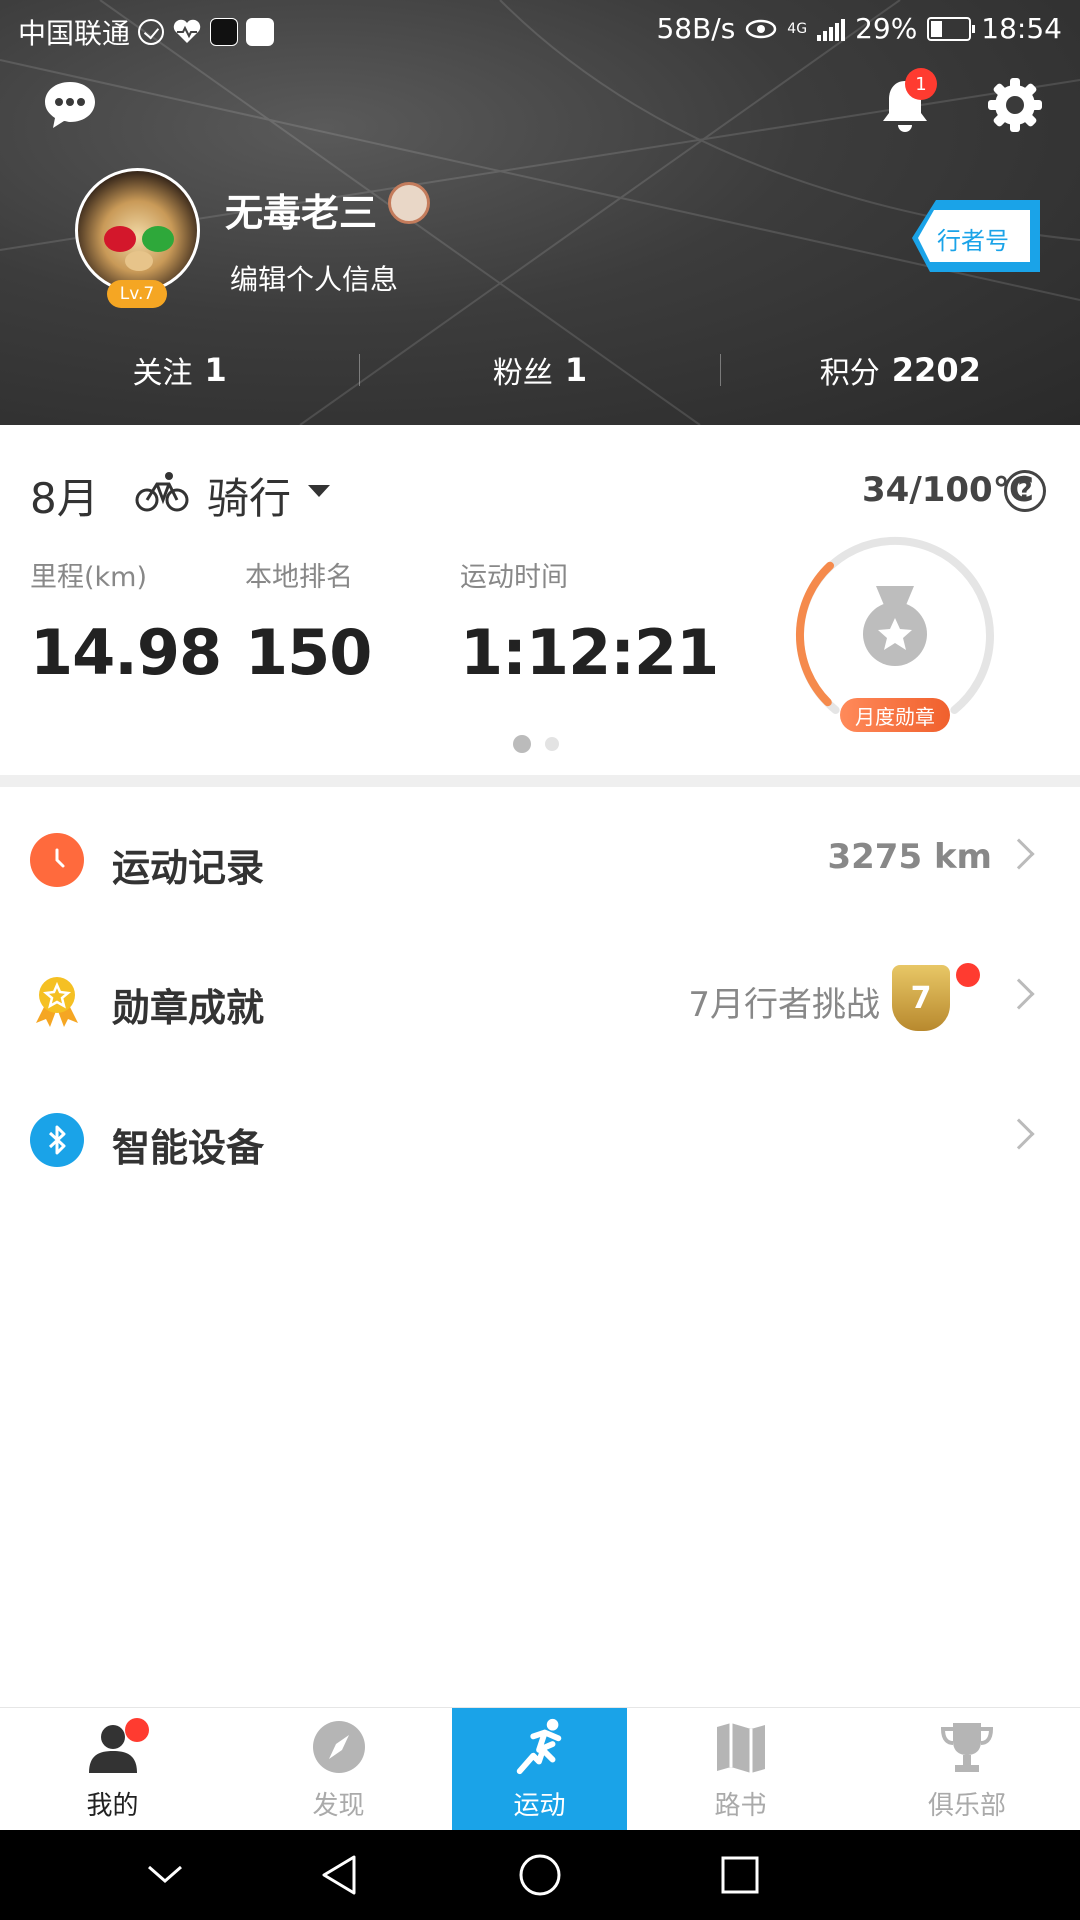 The width and height of the screenshot is (1080, 1920). I want to click on recents-square-icon, so click(740, 1875).